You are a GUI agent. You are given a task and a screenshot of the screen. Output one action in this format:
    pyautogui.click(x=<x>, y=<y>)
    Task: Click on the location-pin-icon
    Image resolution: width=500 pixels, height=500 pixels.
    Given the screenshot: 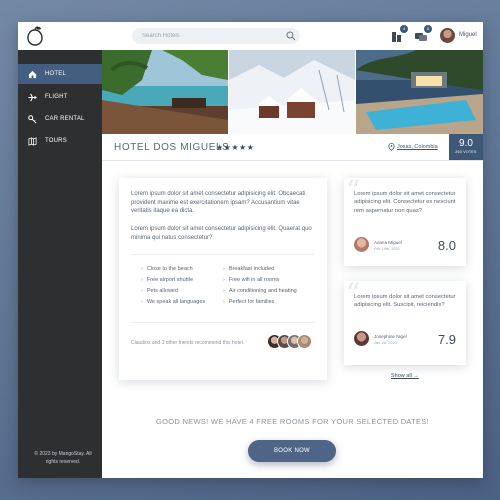 What is the action you would take?
    pyautogui.click(x=391, y=147)
    